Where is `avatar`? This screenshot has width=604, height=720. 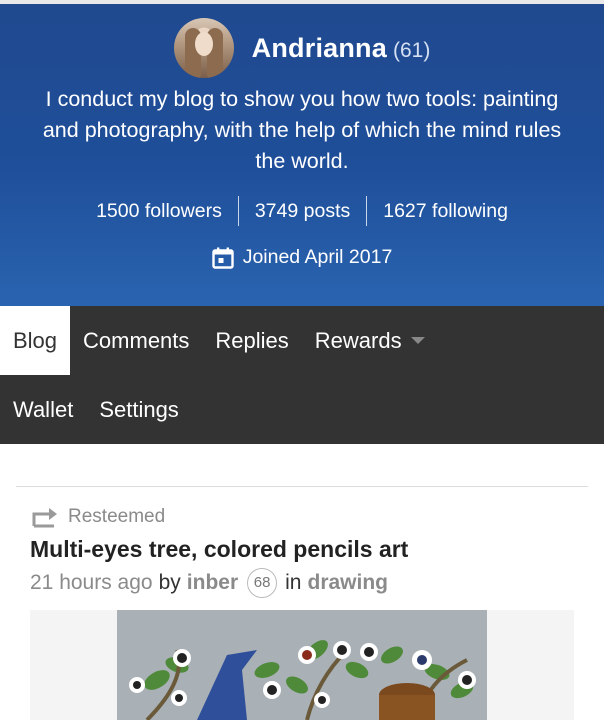
avatar is located at coordinates (203, 48).